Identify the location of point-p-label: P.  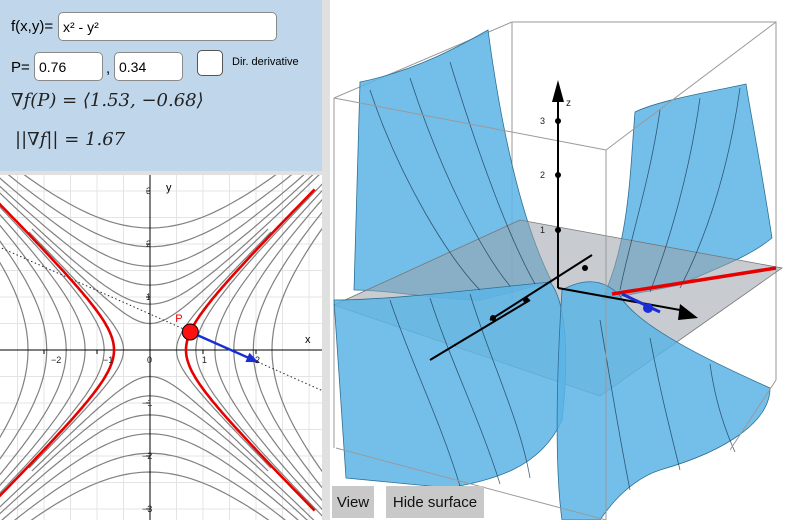
(178, 319).